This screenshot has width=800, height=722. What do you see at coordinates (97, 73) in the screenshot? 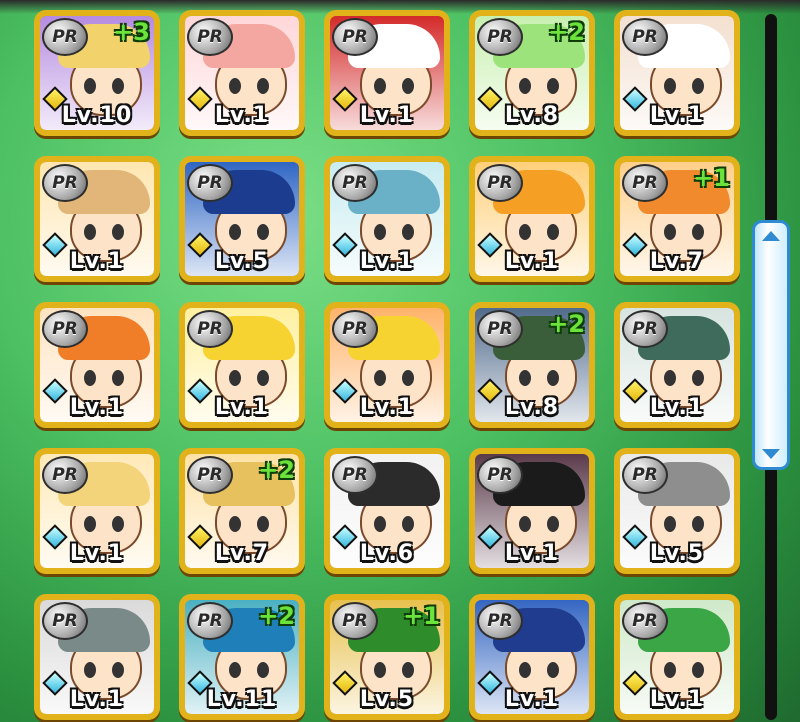
I see `character-card: PR +3 Lv.10` at bounding box center [97, 73].